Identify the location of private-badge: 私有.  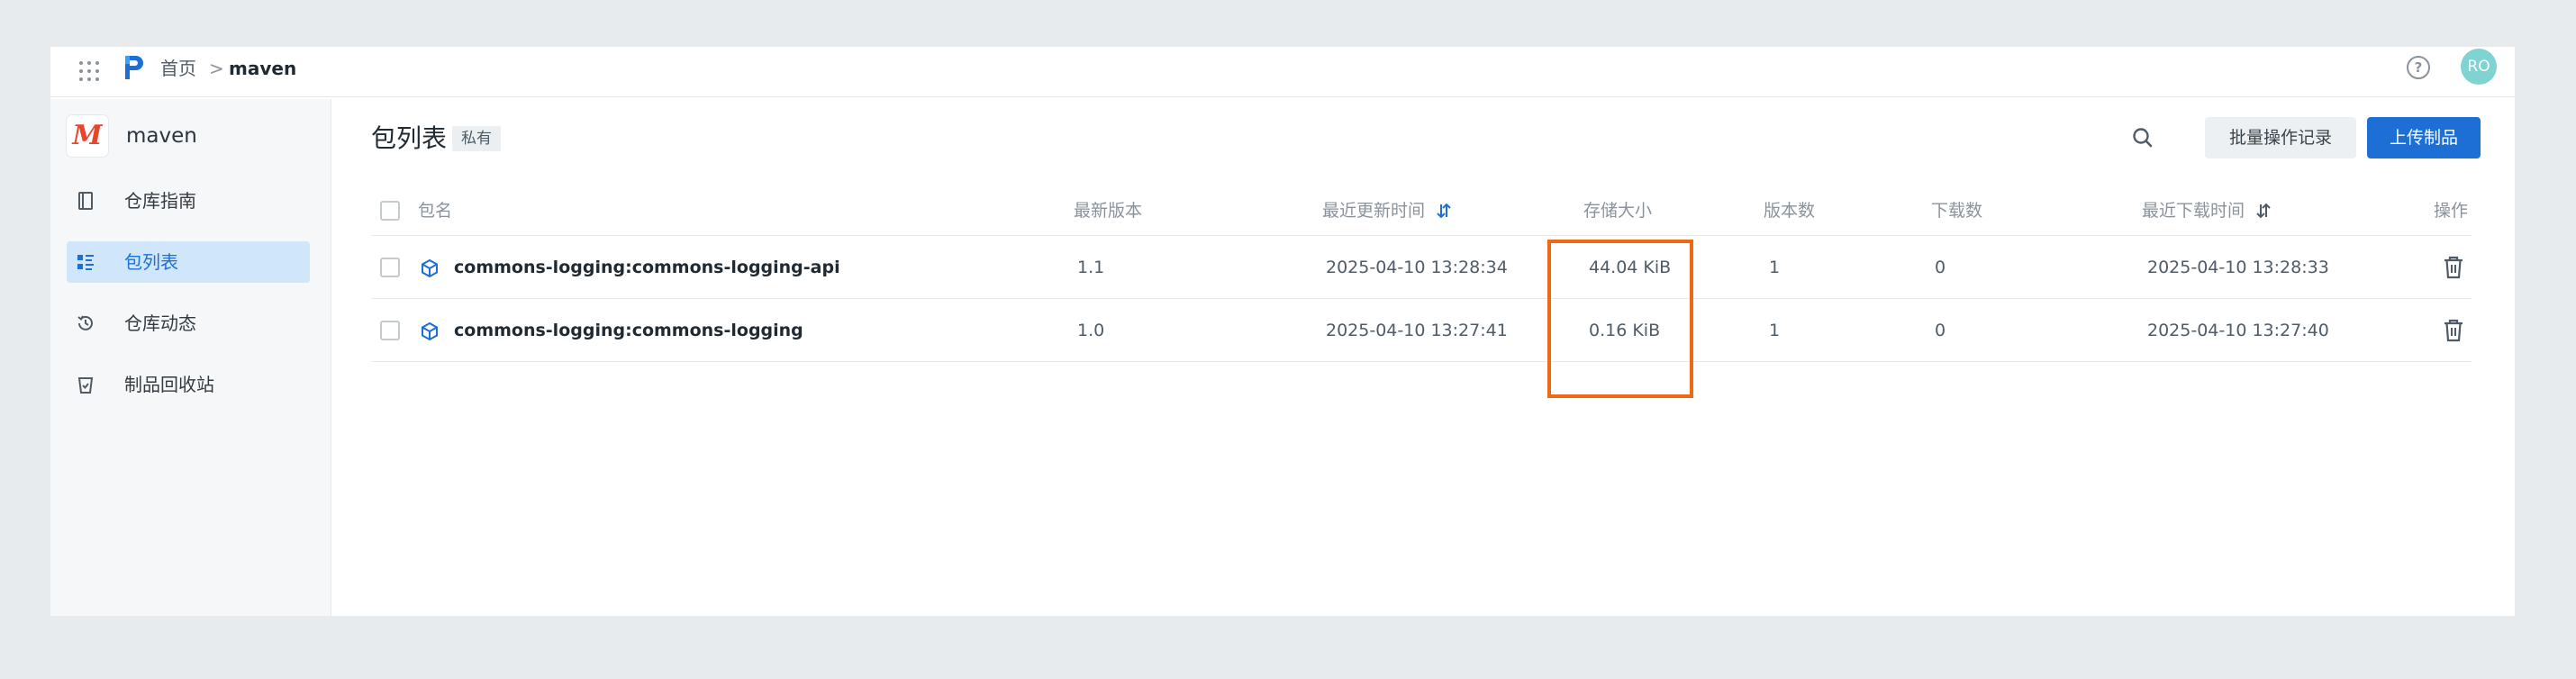
(476, 138).